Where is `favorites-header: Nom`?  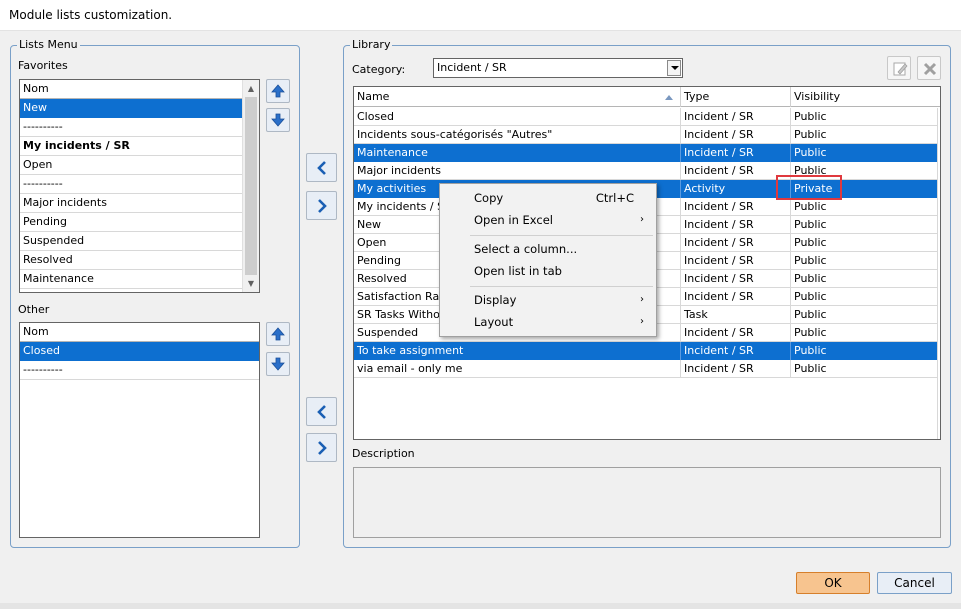
favorites-header: Nom is located at coordinates (131, 89).